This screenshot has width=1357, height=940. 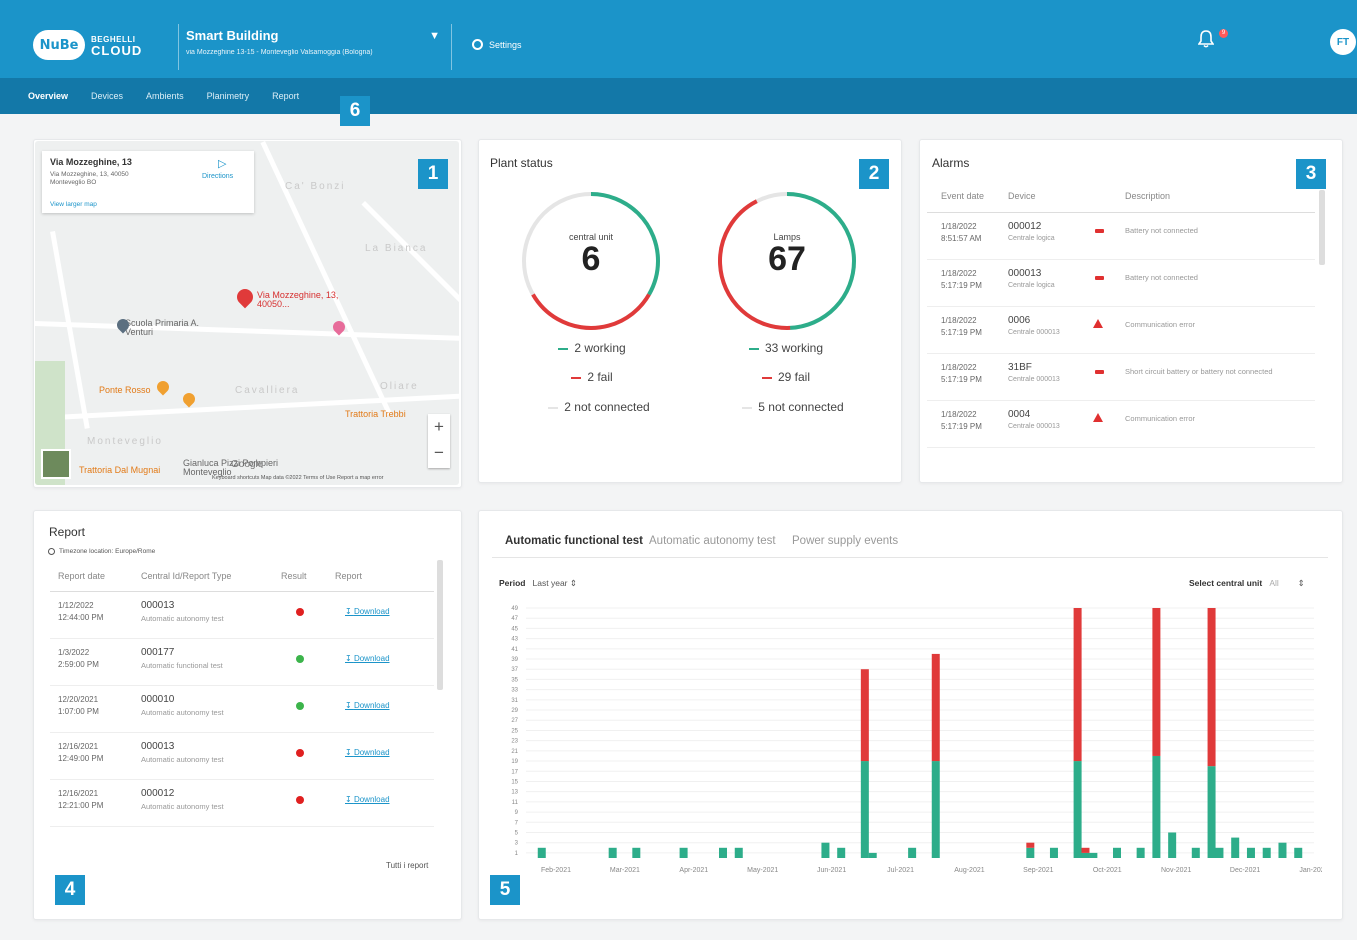 What do you see at coordinates (440, 625) in the screenshot?
I see `report-scrollbar` at bounding box center [440, 625].